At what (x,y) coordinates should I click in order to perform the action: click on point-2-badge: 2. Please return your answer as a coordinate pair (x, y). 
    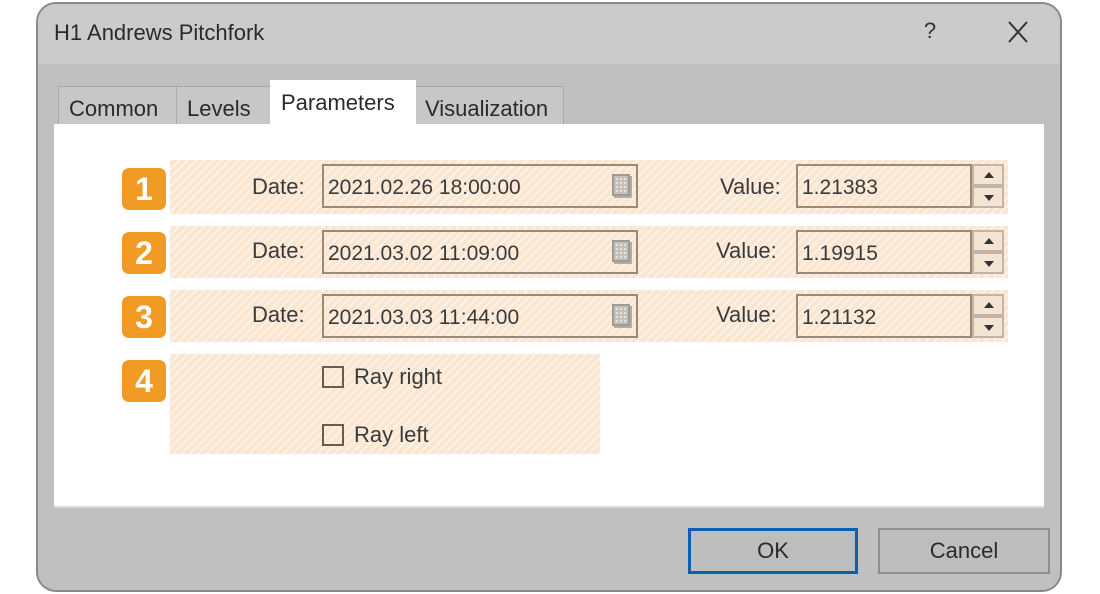
    Looking at the image, I should click on (144, 253).